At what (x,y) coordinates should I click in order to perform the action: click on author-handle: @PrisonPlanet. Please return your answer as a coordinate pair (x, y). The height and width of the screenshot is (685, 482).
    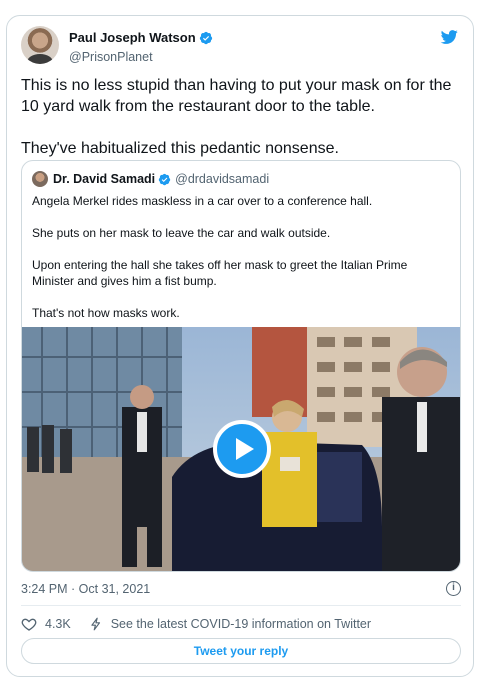
    Looking at the image, I should click on (141, 57).